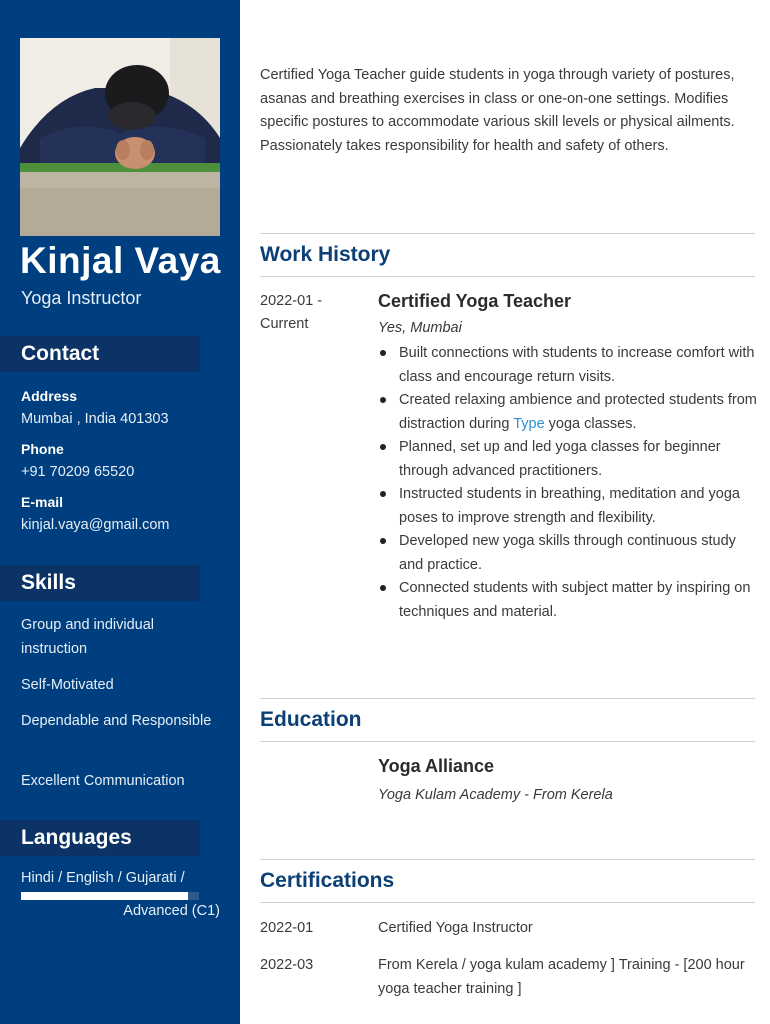 The image size is (770, 1024). What do you see at coordinates (120, 260) in the screenshot?
I see `candidate-name: Kinjal Vaya` at bounding box center [120, 260].